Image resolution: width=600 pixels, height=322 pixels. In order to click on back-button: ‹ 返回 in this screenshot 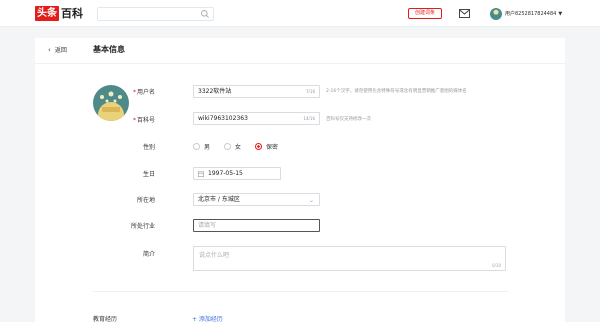, I will do `click(57, 50)`.